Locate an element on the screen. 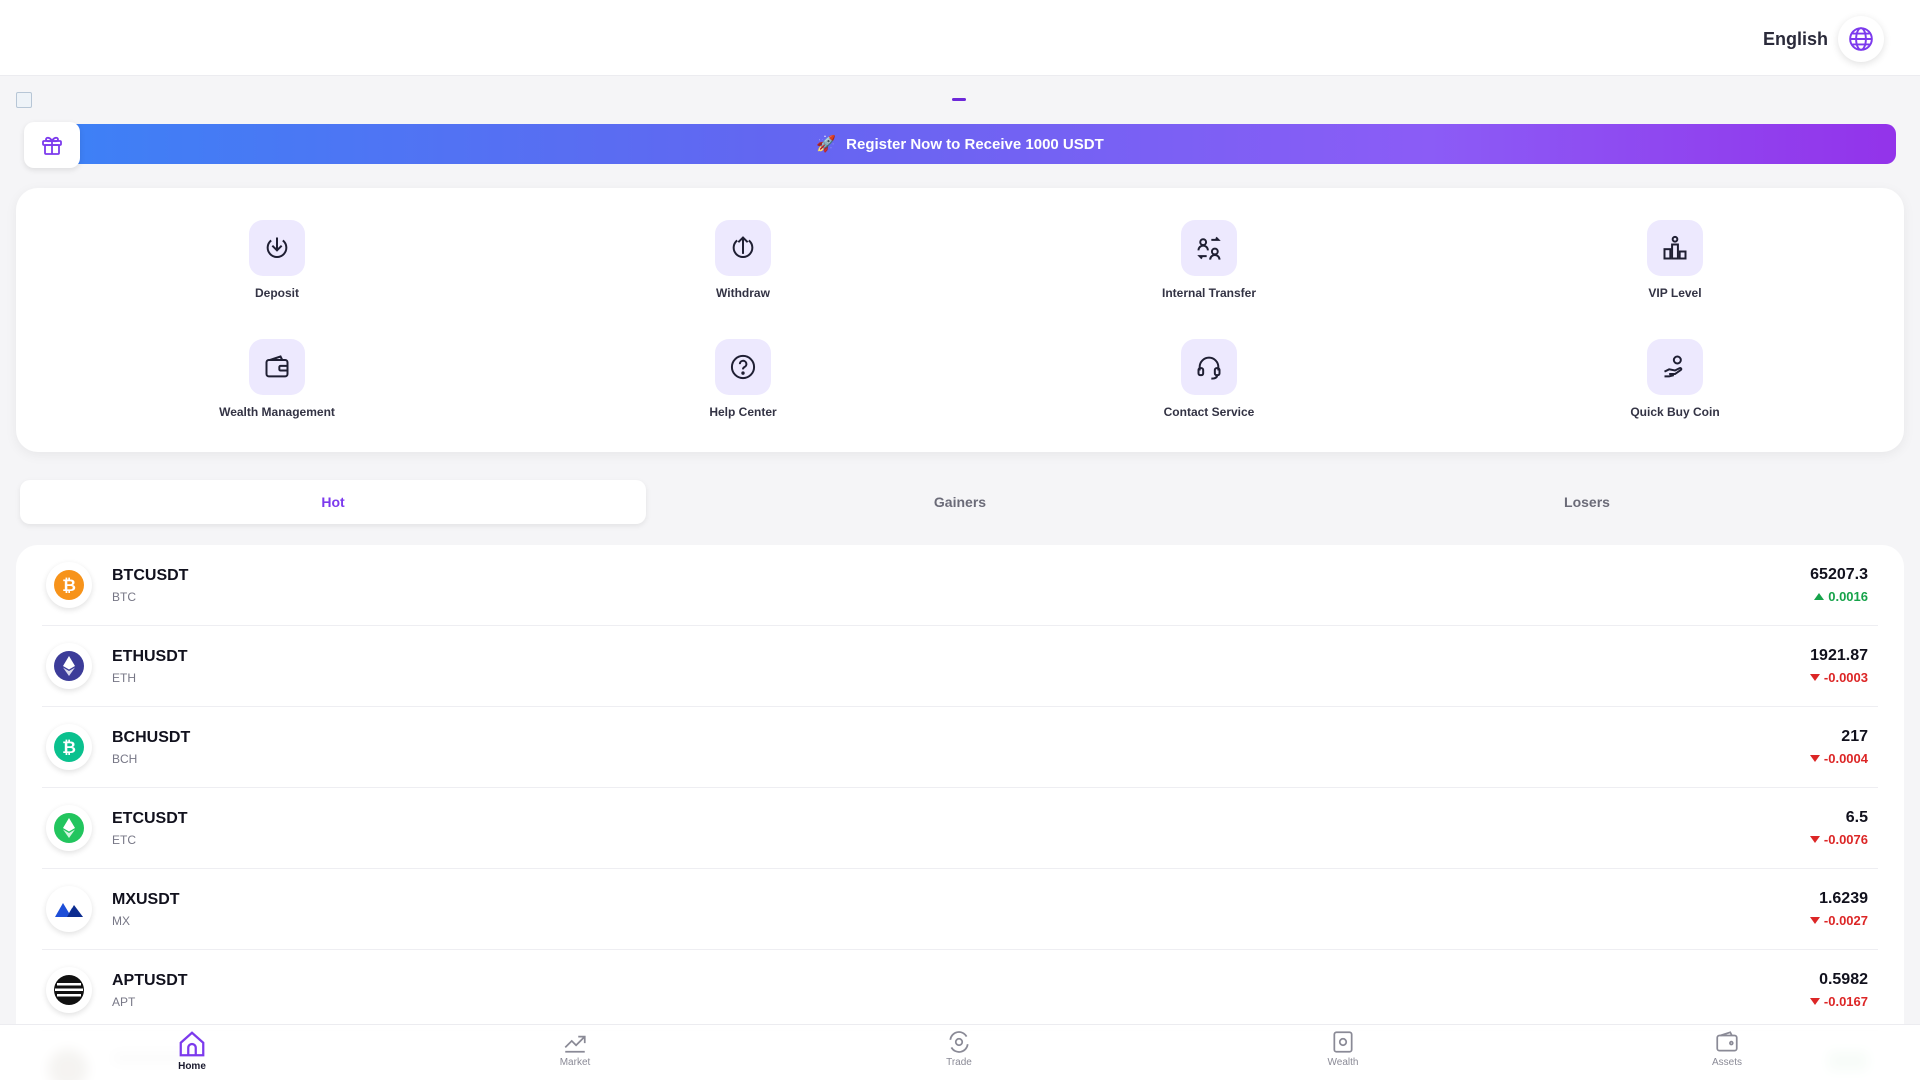 The width and height of the screenshot is (1920, 1080). deposit-button: Deposit is located at coordinates (277, 260).